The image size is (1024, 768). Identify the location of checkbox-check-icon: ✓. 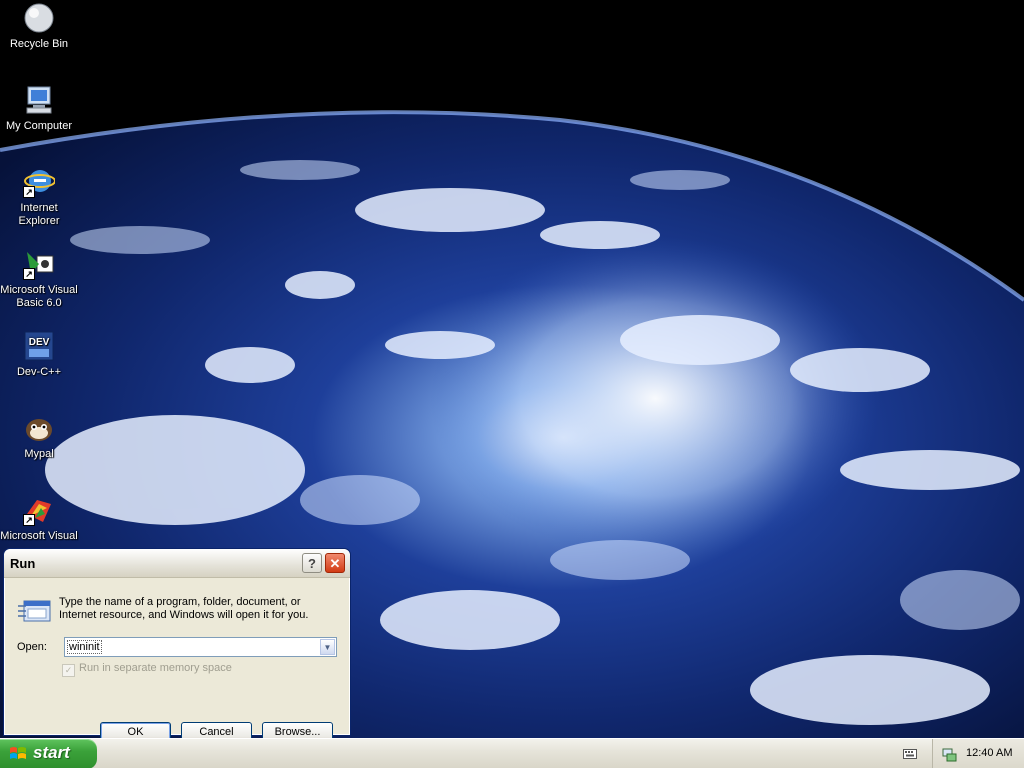
(68, 670).